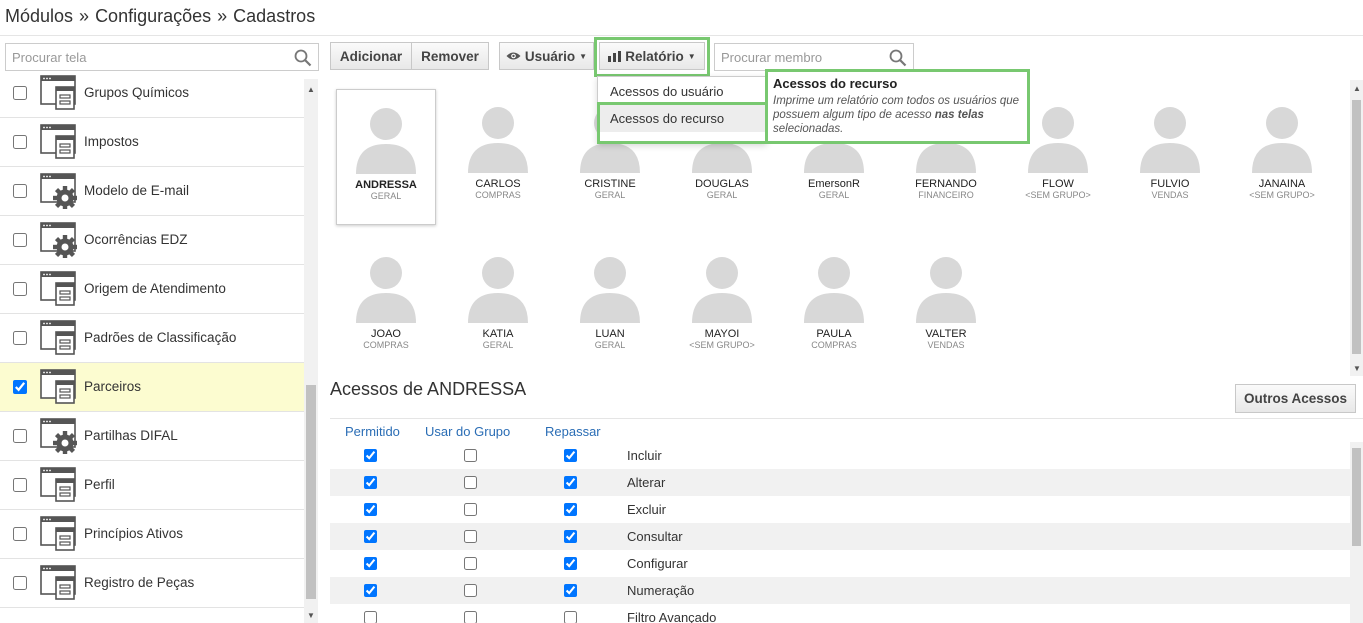 This screenshot has width=1363, height=623. Describe the element at coordinates (386, 185) in the screenshot. I see `member-name: ANDRESSA` at that location.